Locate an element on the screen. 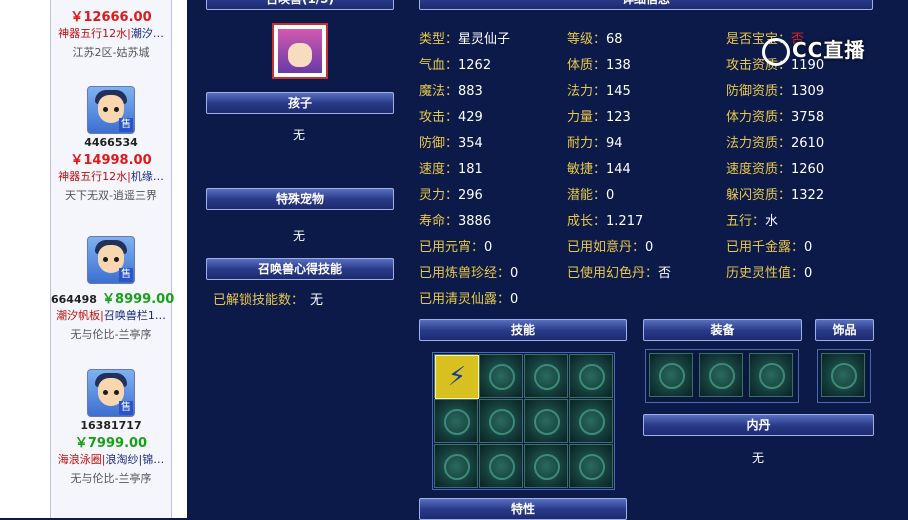 Image resolution: width=908 pixels, height=520 pixels. list-item: ￥12666.00 神器五行12水|潮汐… 江苏2区-姑苏城 is located at coordinates (111, 33).